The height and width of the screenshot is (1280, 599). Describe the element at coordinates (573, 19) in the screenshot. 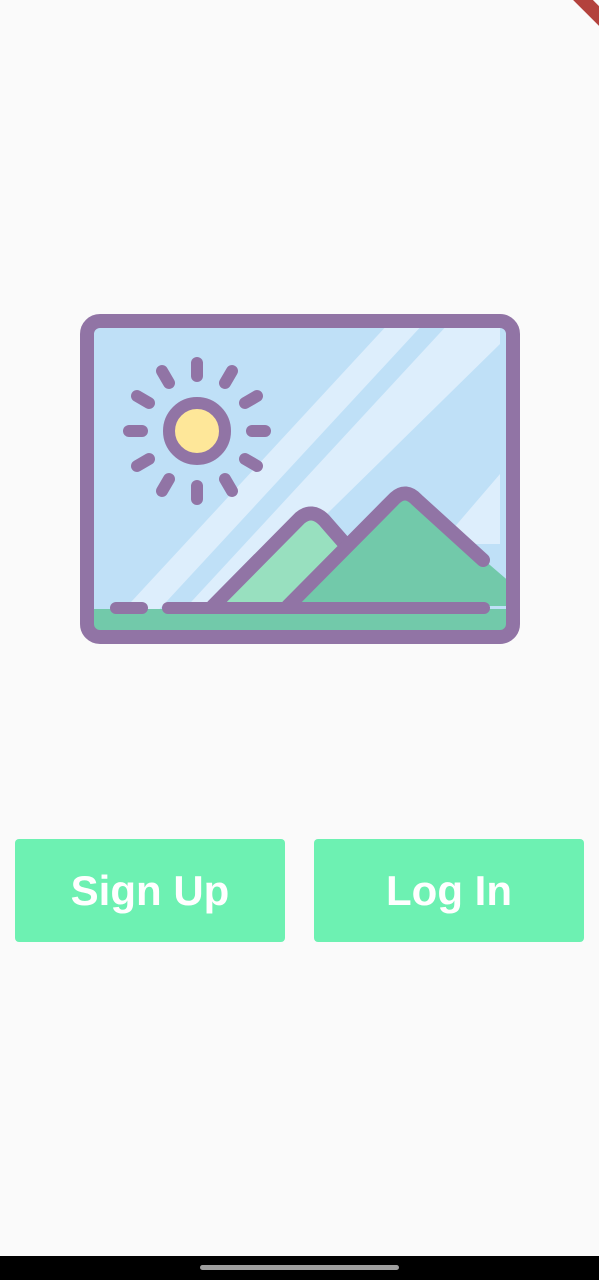

I see `debug-ribbon-icon` at that location.